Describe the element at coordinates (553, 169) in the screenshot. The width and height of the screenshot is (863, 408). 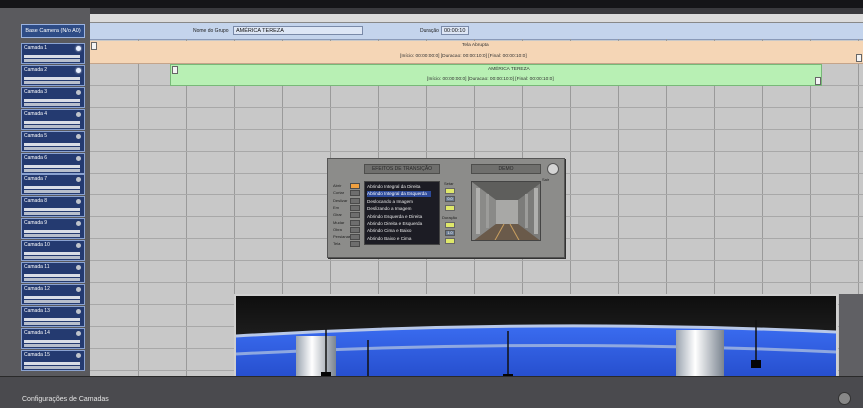
I see `exit-icon` at that location.